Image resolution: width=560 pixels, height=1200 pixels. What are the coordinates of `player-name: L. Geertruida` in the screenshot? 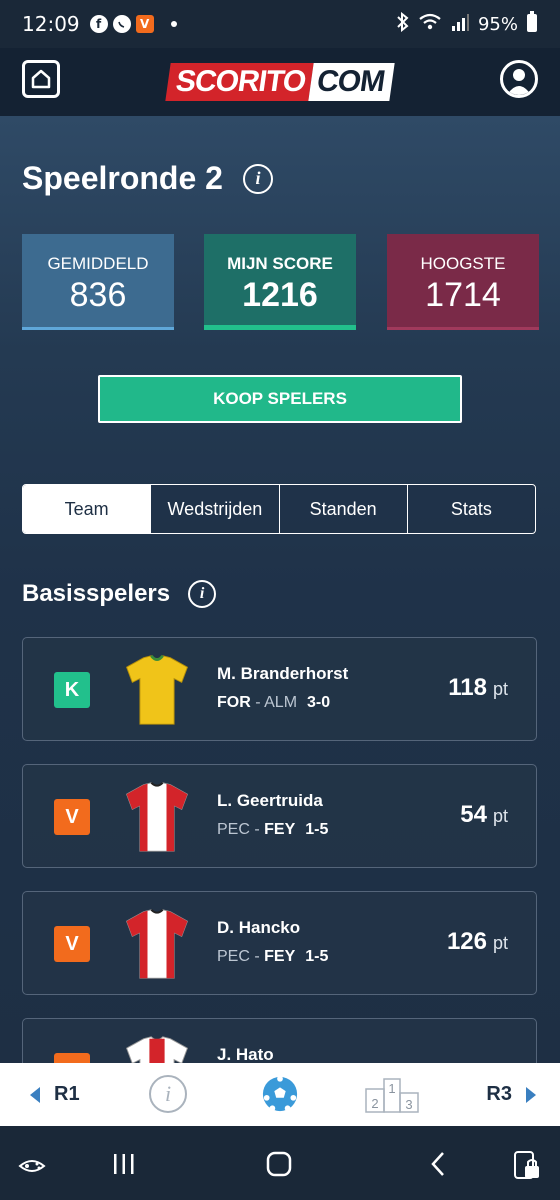 It's located at (270, 800).